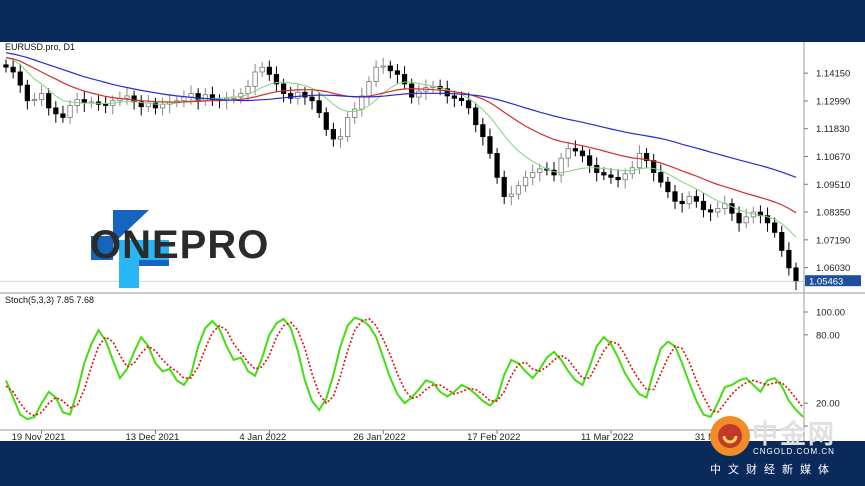  Describe the element at coordinates (152, 436) in the screenshot. I see `time-tick-label: 13 Dec 2021` at that location.